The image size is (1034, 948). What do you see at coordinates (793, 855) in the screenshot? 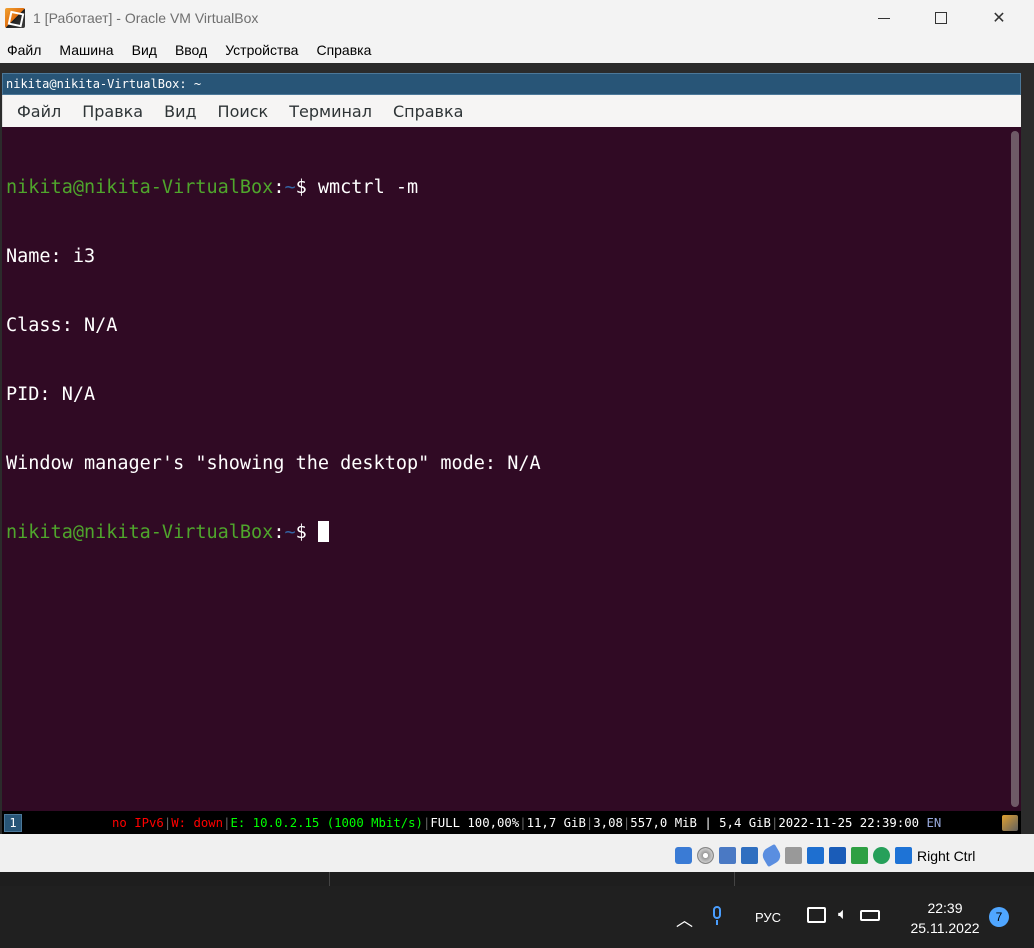
I see `shared-folders-icon` at bounding box center [793, 855].